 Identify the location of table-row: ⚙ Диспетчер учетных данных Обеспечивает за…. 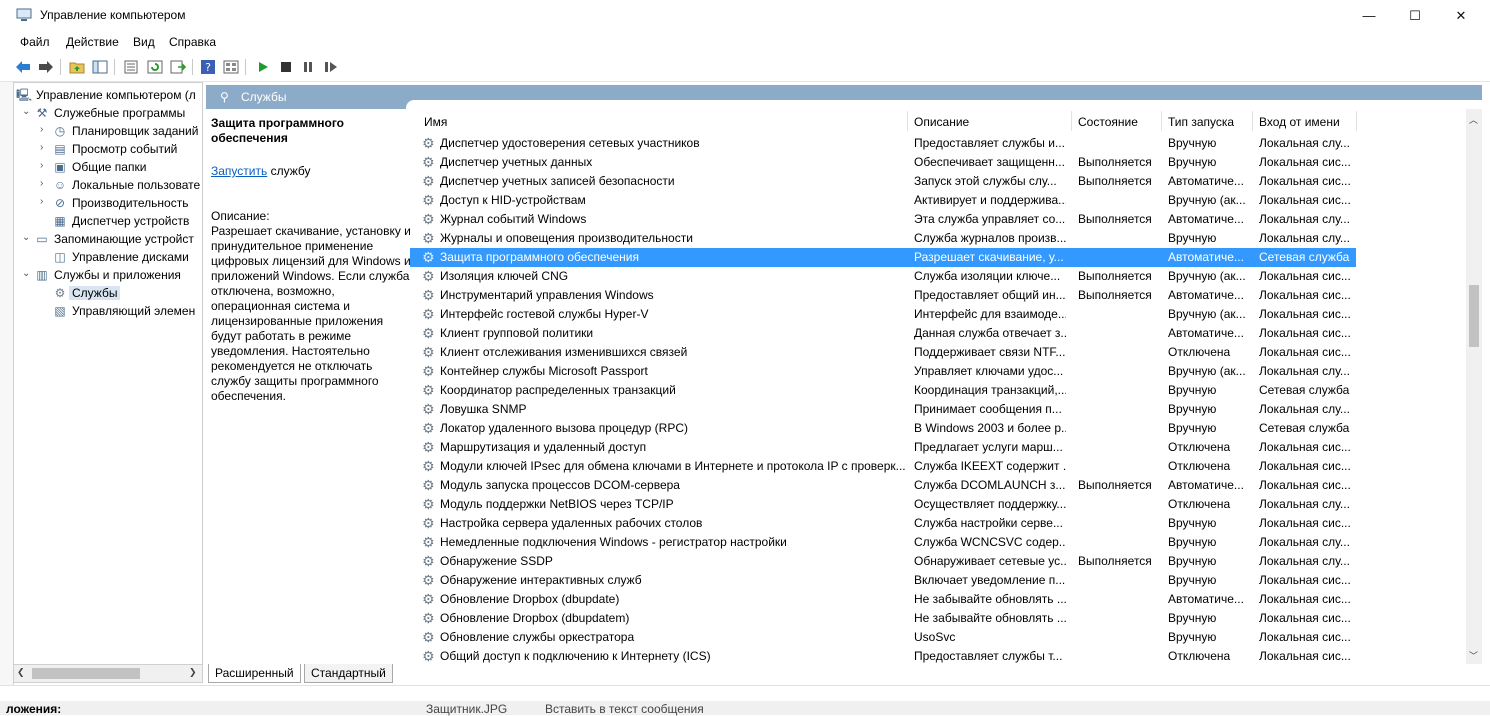
(883, 162).